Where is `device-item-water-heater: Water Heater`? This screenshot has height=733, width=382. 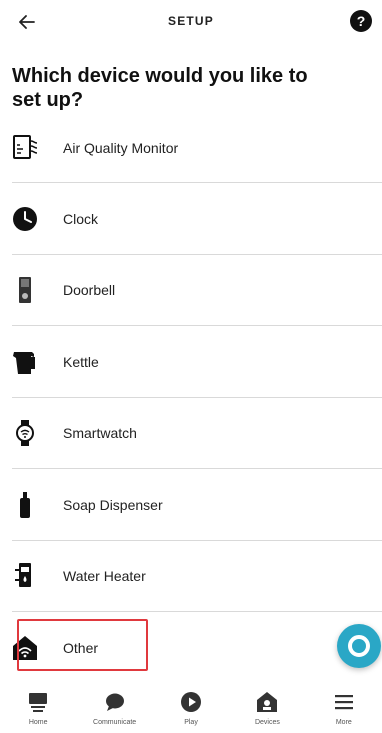
device-item-water-heater: Water Heater is located at coordinates (191, 577).